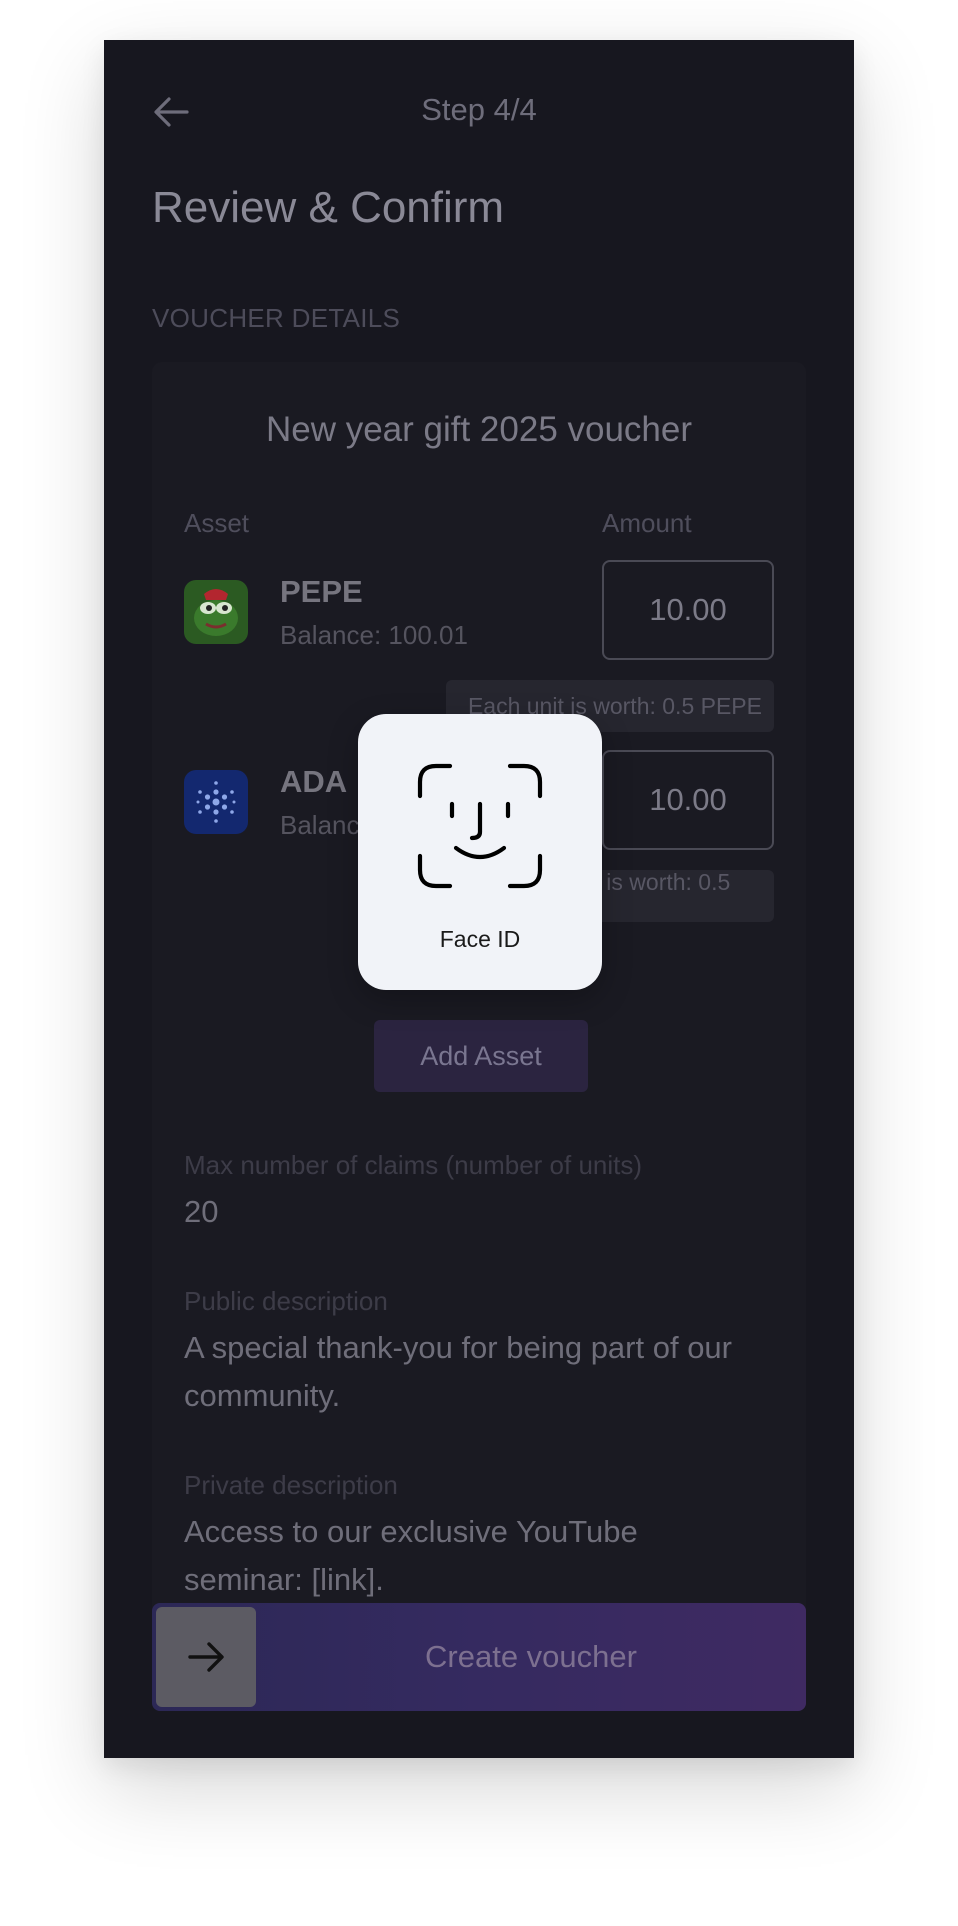  I want to click on face-id-label: Face ID, so click(480, 939).